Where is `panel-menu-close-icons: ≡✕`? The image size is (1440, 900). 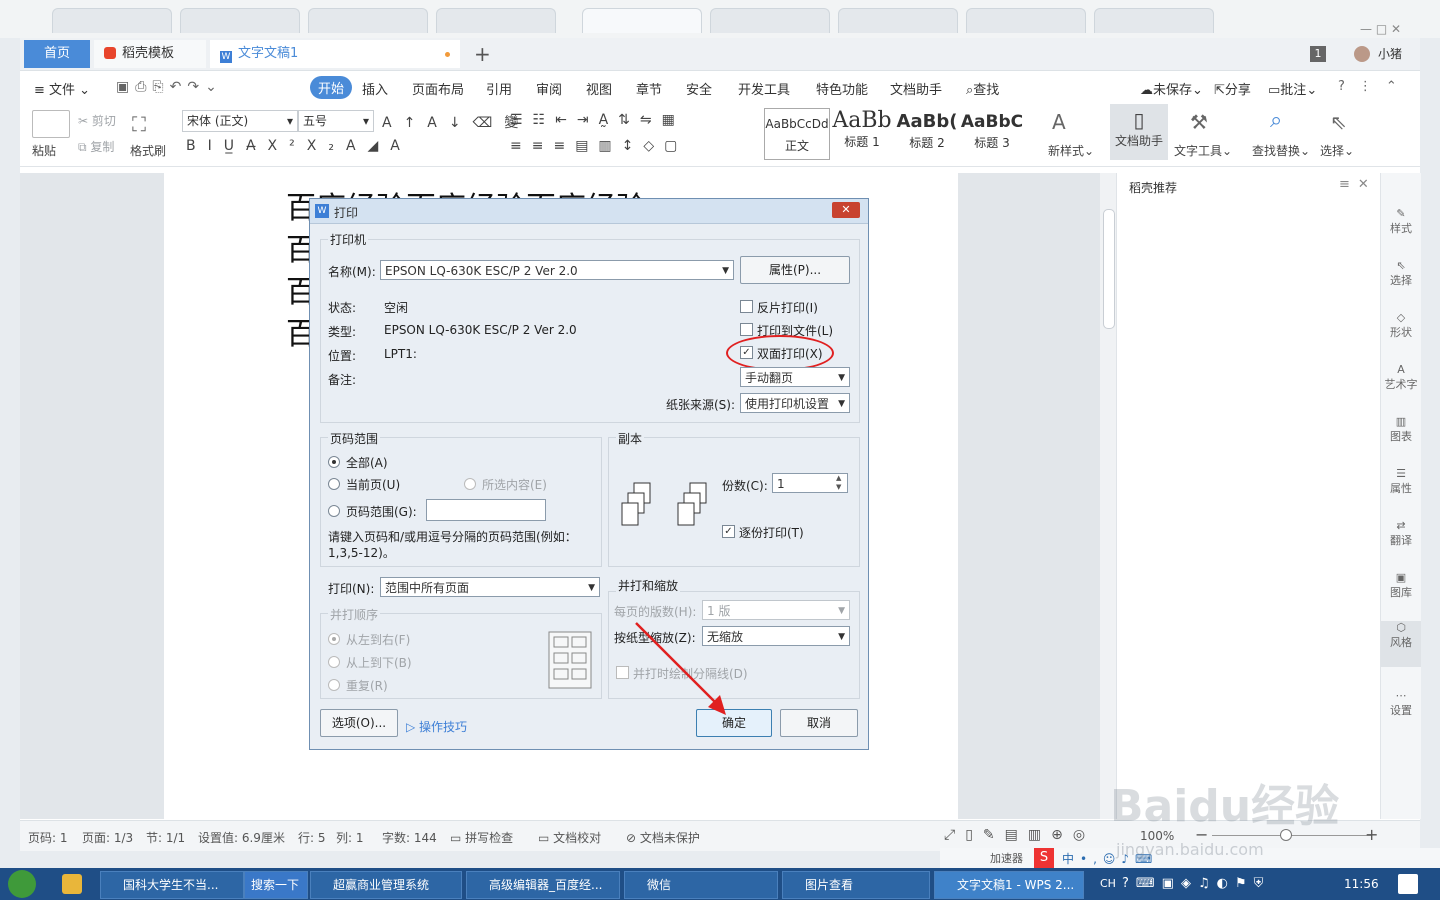 panel-menu-close-icons: ≡✕ is located at coordinates (1358, 184).